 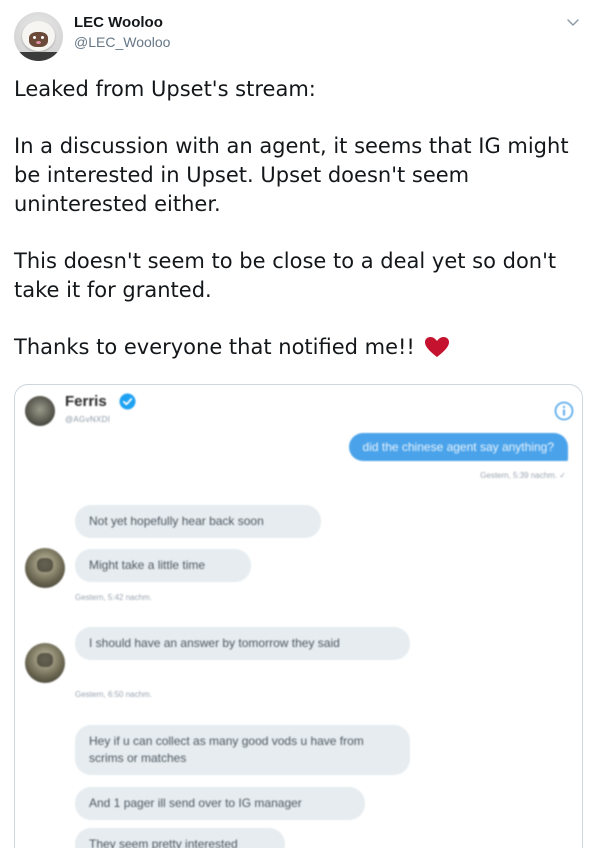 What do you see at coordinates (163, 565) in the screenshot?
I see `dm-message-incoming: Might take a little time` at bounding box center [163, 565].